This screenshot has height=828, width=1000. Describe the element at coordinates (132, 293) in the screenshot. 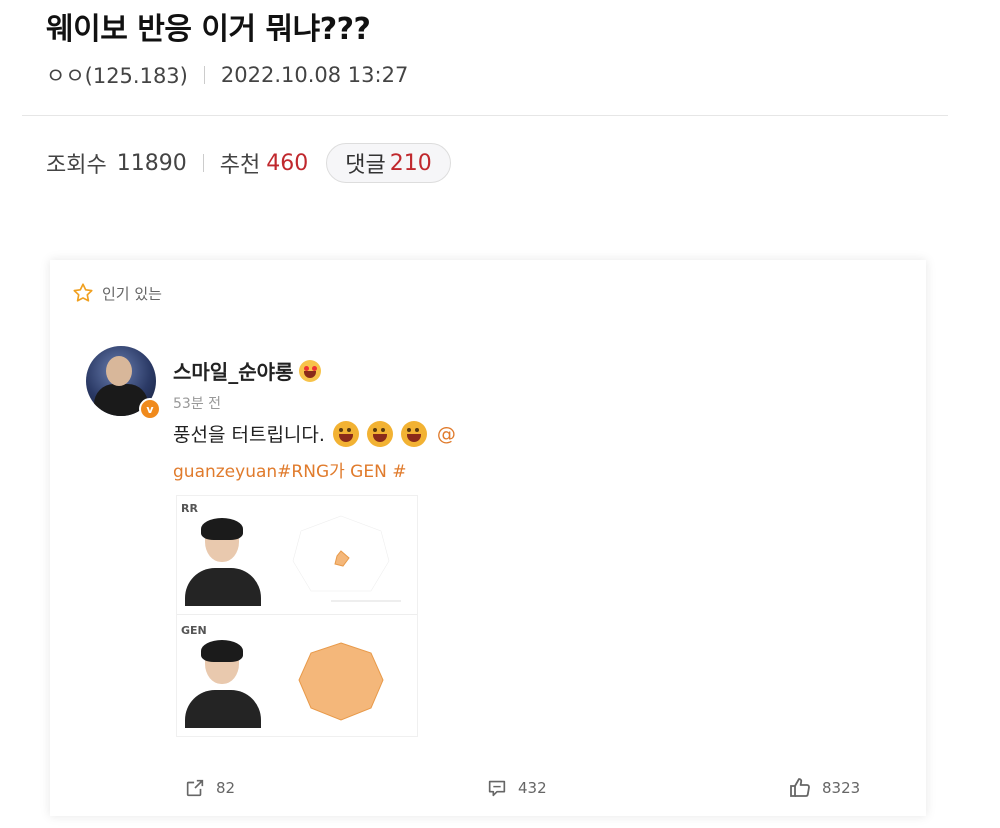

I see `popular-label: 인기 있는` at that location.